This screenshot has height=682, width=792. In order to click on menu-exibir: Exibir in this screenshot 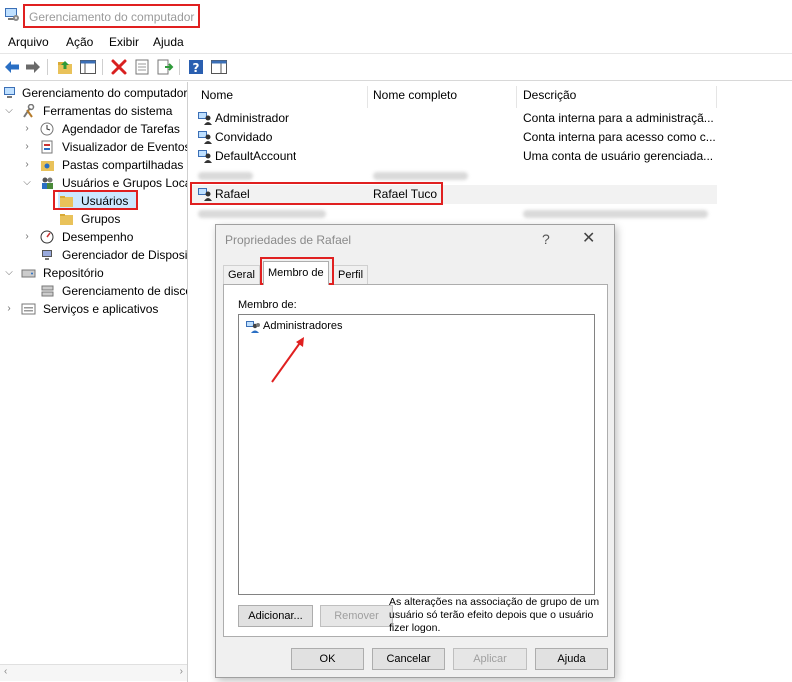, I will do `click(124, 42)`.